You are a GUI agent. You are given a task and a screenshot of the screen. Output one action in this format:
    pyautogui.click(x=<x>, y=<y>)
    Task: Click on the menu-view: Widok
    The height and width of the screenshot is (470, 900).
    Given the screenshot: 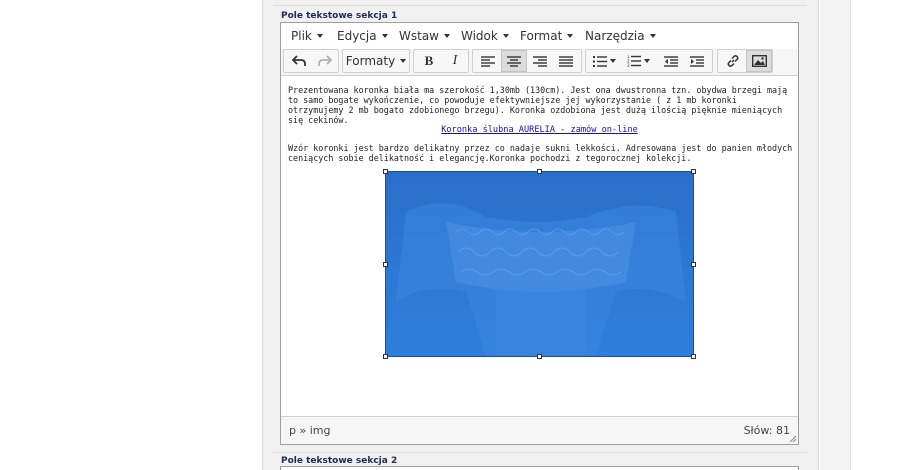 What is the action you would take?
    pyautogui.click(x=485, y=36)
    